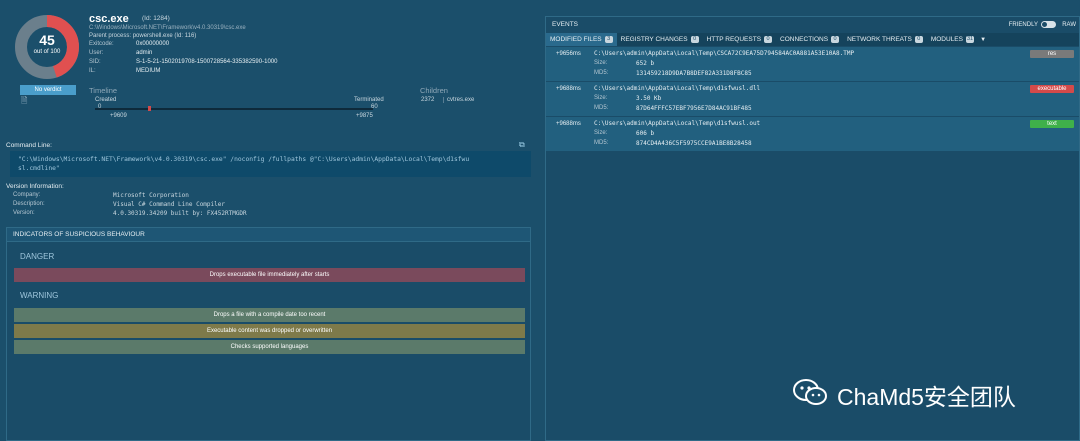 The width and height of the screenshot is (1080, 441). What do you see at coordinates (109, 19) in the screenshot?
I see `process-name: csc.exe` at bounding box center [109, 19].